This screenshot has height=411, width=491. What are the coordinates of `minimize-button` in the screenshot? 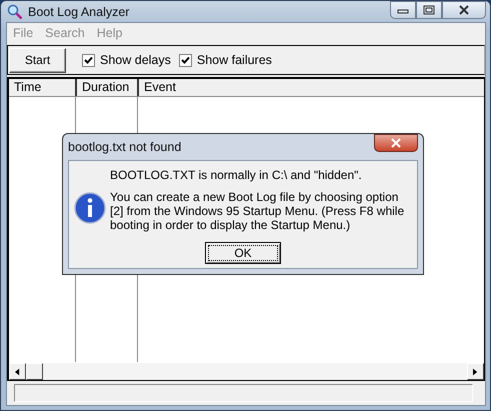 It's located at (403, 10).